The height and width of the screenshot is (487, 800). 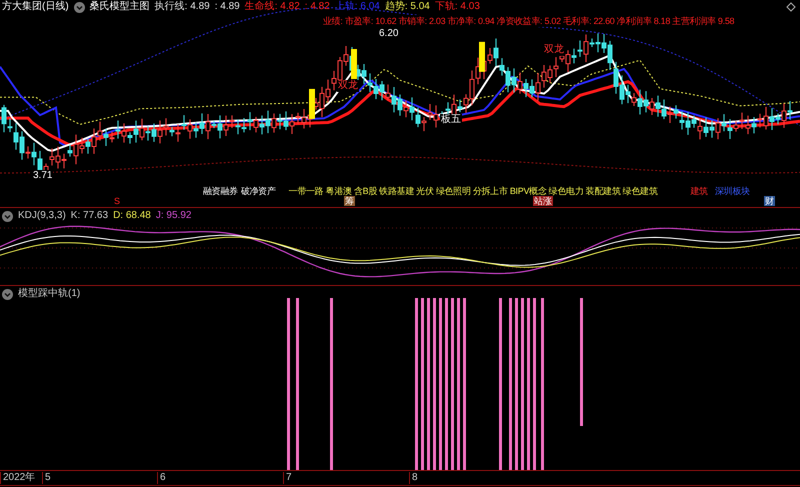 What do you see at coordinates (528, 21) in the screenshot?
I see `fundamentals-text: 业绩: 市盈率: 10.62 市销率: 2.03 市净率: 0.94 净资收益率: 5.02 毛利率: 22.60 净利润率 8.18 主营利润率 9.58` at bounding box center [528, 21].